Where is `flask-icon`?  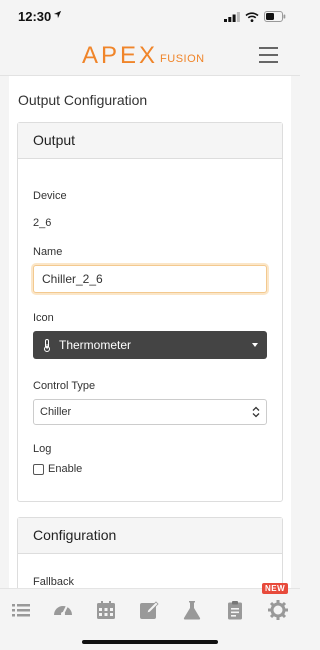 flask-icon is located at coordinates (192, 610).